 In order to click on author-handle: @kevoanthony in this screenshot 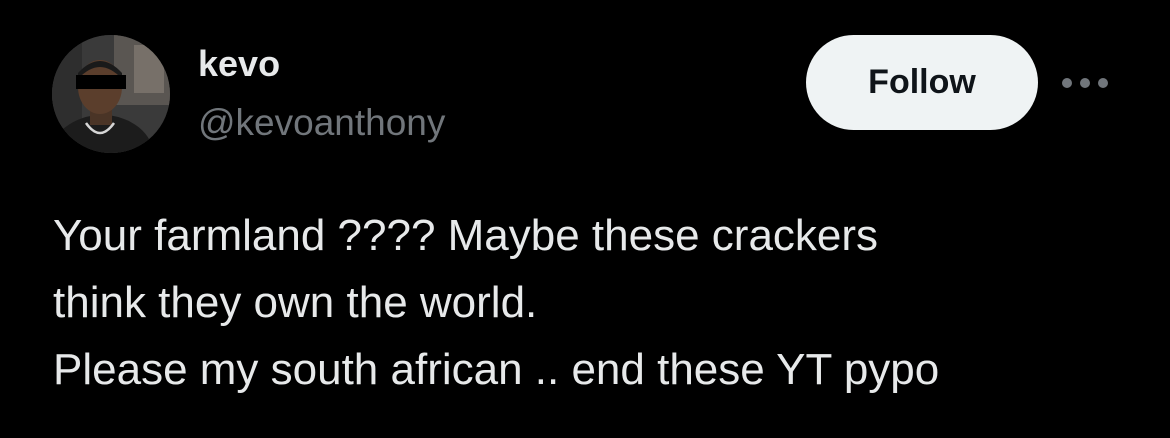, I will do `click(321, 123)`.